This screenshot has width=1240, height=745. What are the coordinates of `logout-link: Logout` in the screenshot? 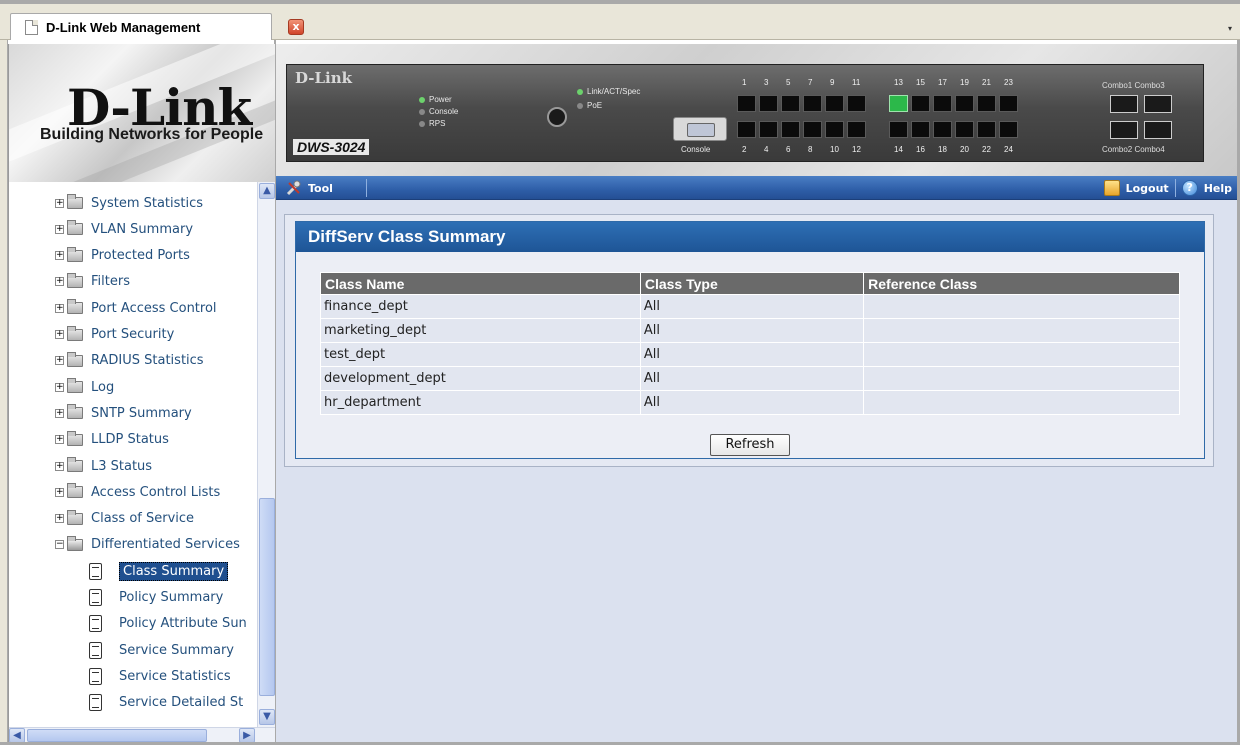 It's located at (1147, 188).